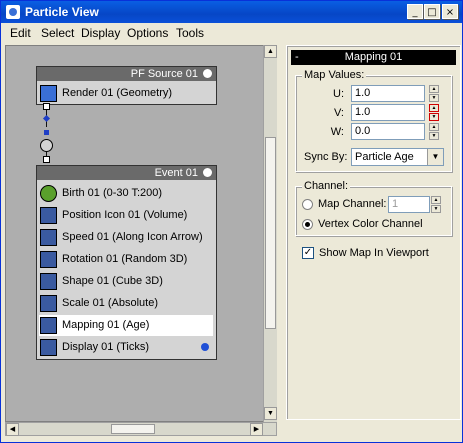 The width and height of the screenshot is (463, 443). Describe the element at coordinates (334, 75) in the screenshot. I see `map-values-label: Map Values:` at that location.